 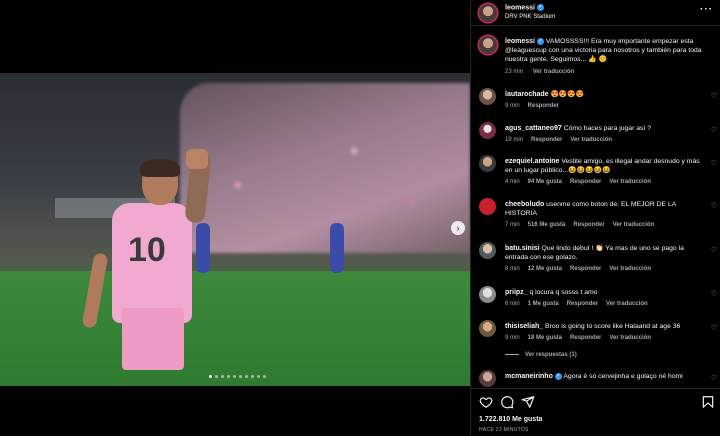 What do you see at coordinates (147, 250) in the screenshot?
I see `jersey-number: 10` at bounding box center [147, 250].